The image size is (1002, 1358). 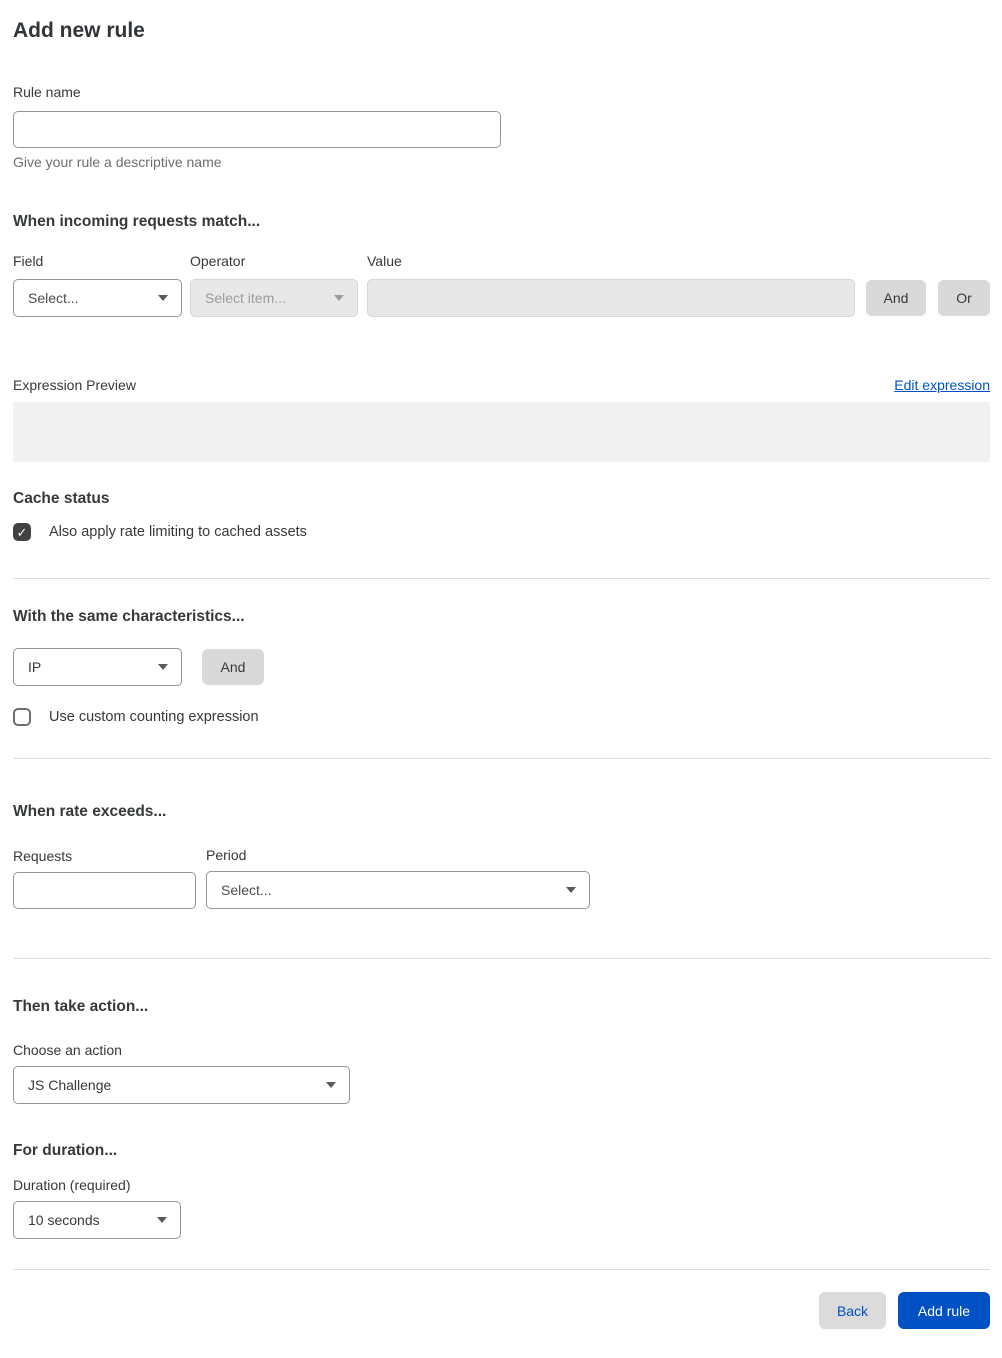 What do you see at coordinates (384, 261) in the screenshot?
I see `value-label: Value` at bounding box center [384, 261].